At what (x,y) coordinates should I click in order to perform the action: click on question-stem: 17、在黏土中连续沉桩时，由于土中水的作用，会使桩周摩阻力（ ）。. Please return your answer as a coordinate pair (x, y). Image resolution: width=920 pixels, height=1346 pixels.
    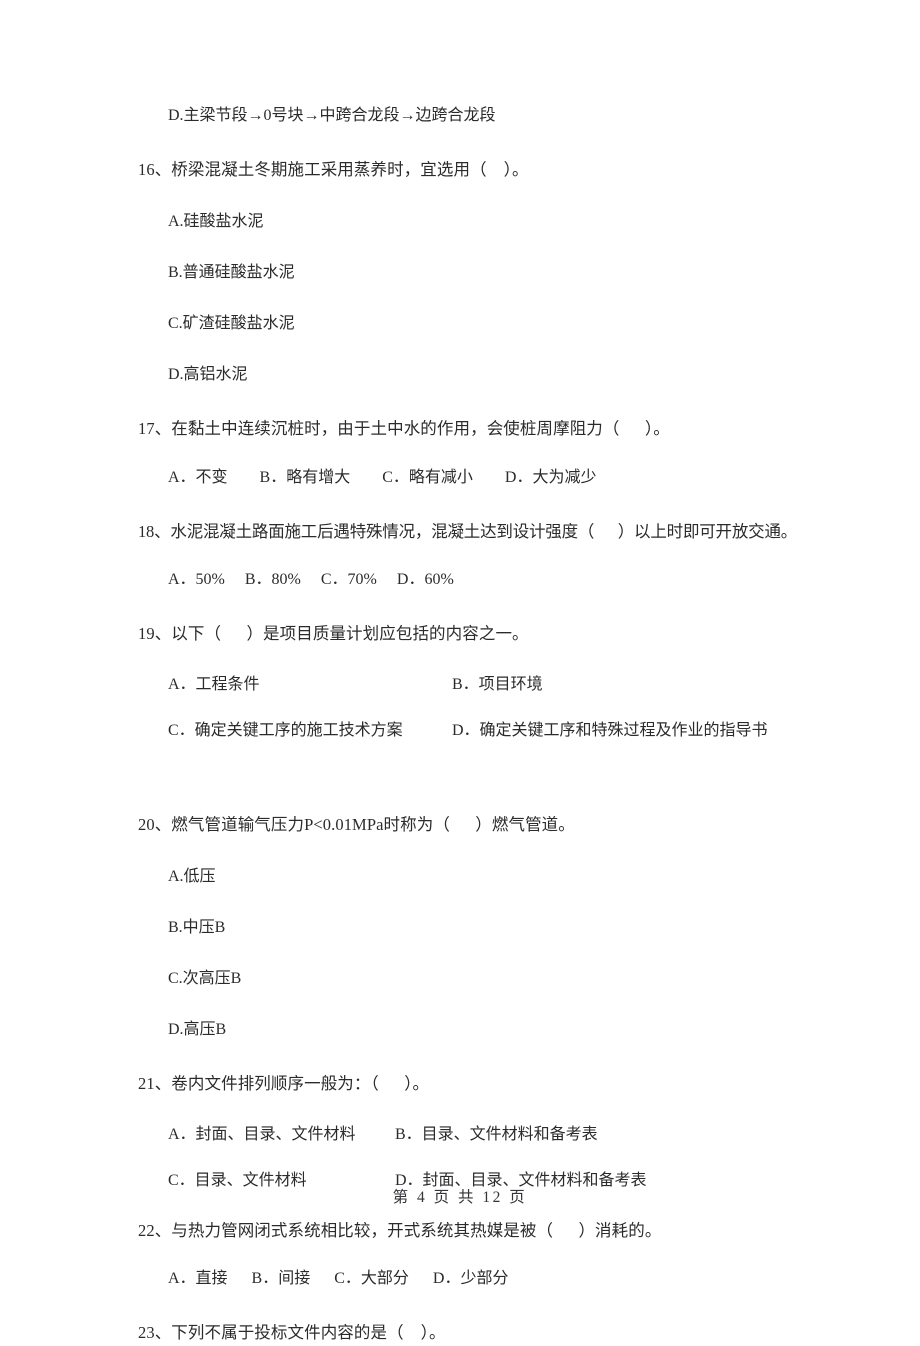
    Looking at the image, I should click on (404, 428).